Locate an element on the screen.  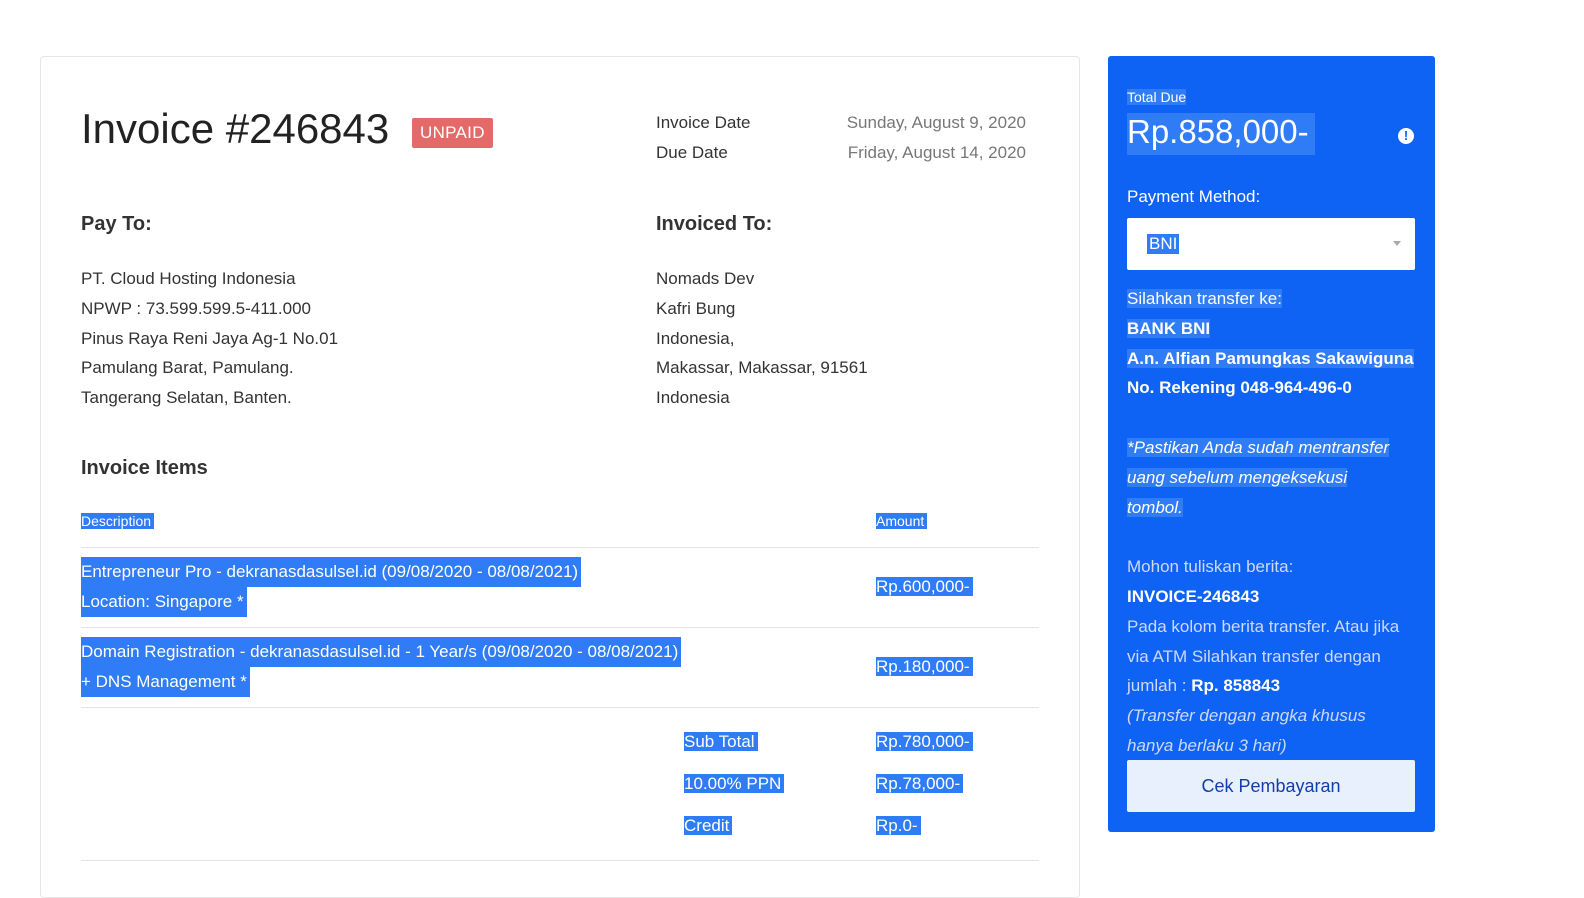
due-date-label: Due Date is located at coordinates (692, 152).